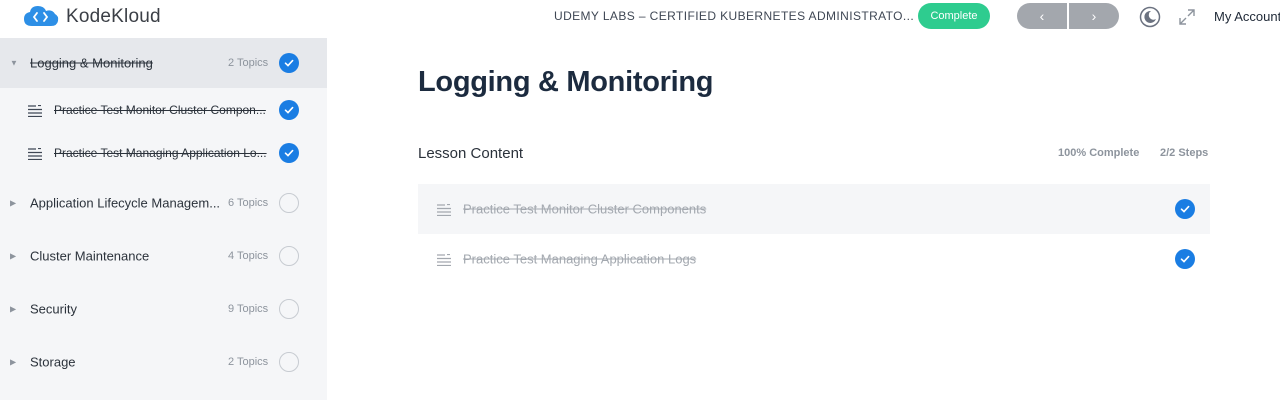 The height and width of the screenshot is (400, 1280). I want to click on lesson-list-item: Practice Test Monitor Cluster Components, so click(814, 209).